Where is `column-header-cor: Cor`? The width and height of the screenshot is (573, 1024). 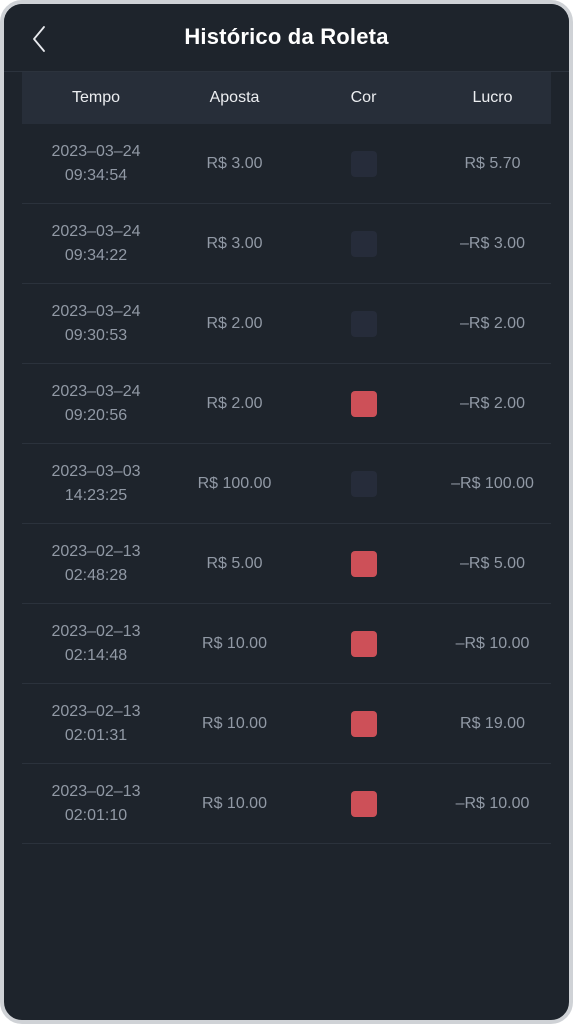
column-header-cor: Cor is located at coordinates (363, 97).